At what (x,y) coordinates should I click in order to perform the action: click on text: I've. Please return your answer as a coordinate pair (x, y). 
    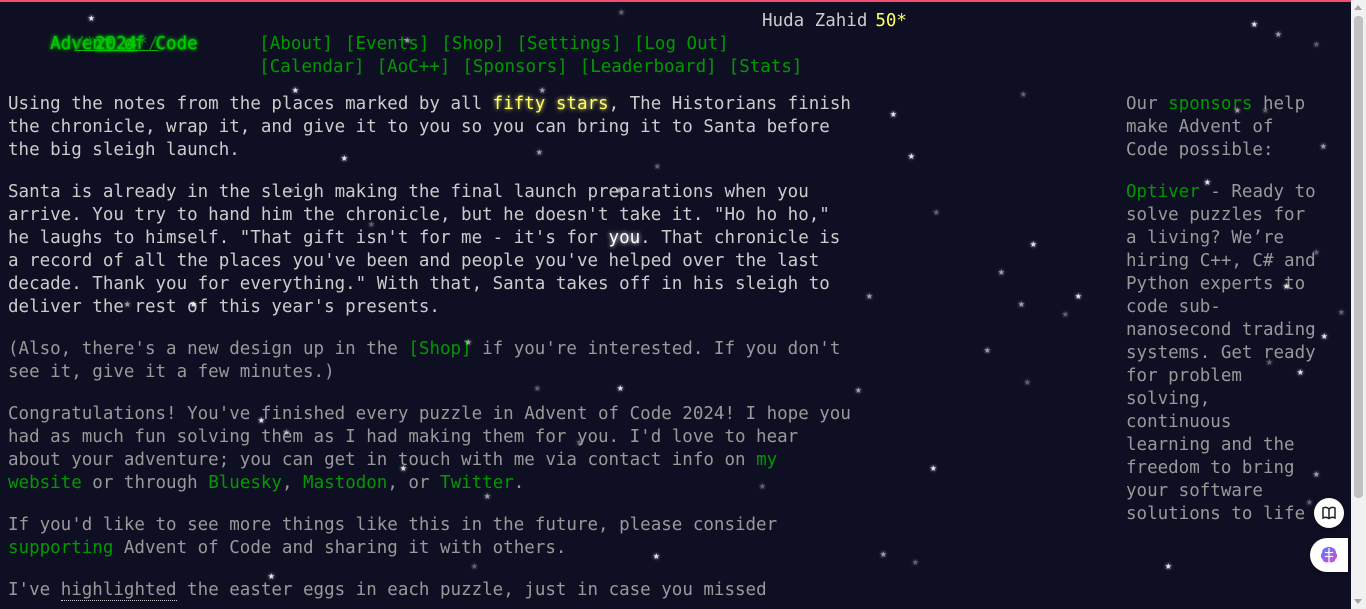
    Looking at the image, I should click on (34, 590).